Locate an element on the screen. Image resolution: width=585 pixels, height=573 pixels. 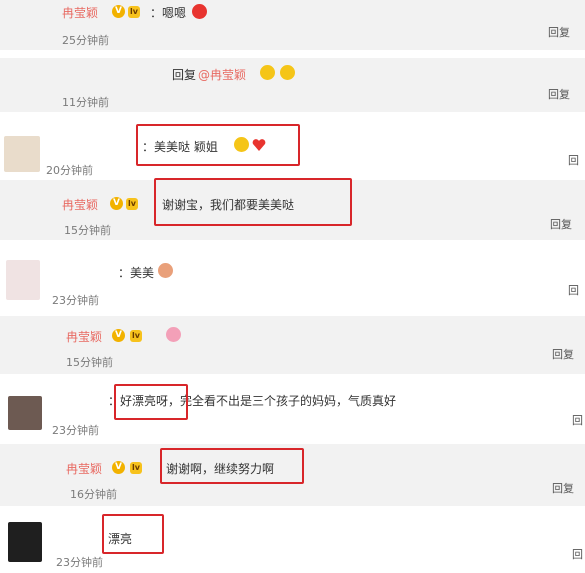
sticker-emoji-icon is located at coordinates (165, 270).